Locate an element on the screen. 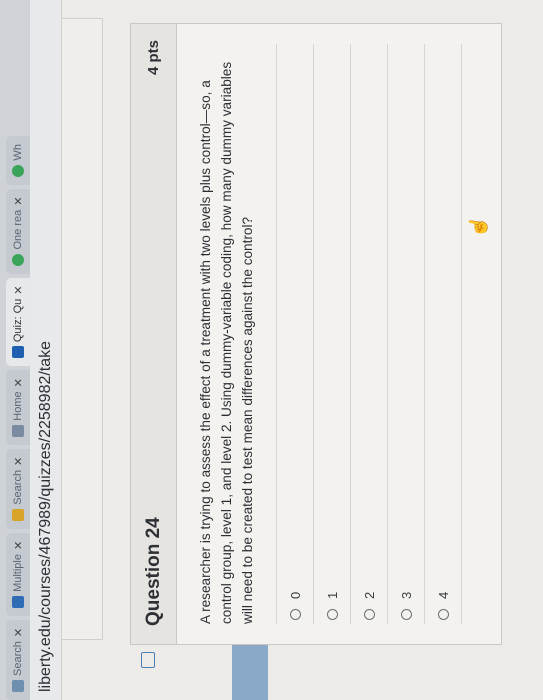 This screenshot has width=543, height=700. answer-option: 4 is located at coordinates (443, 334).